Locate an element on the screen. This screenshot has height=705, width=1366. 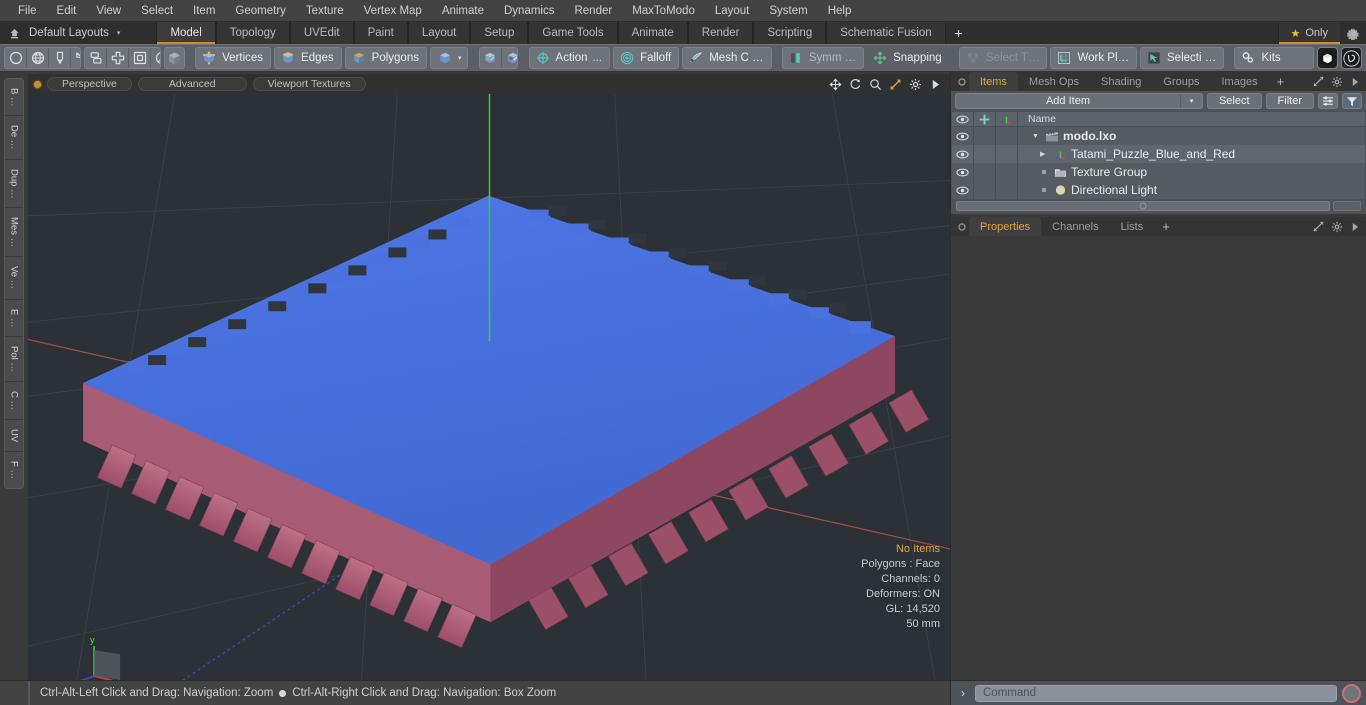
command-input: Command is located at coordinates (1156, 693).